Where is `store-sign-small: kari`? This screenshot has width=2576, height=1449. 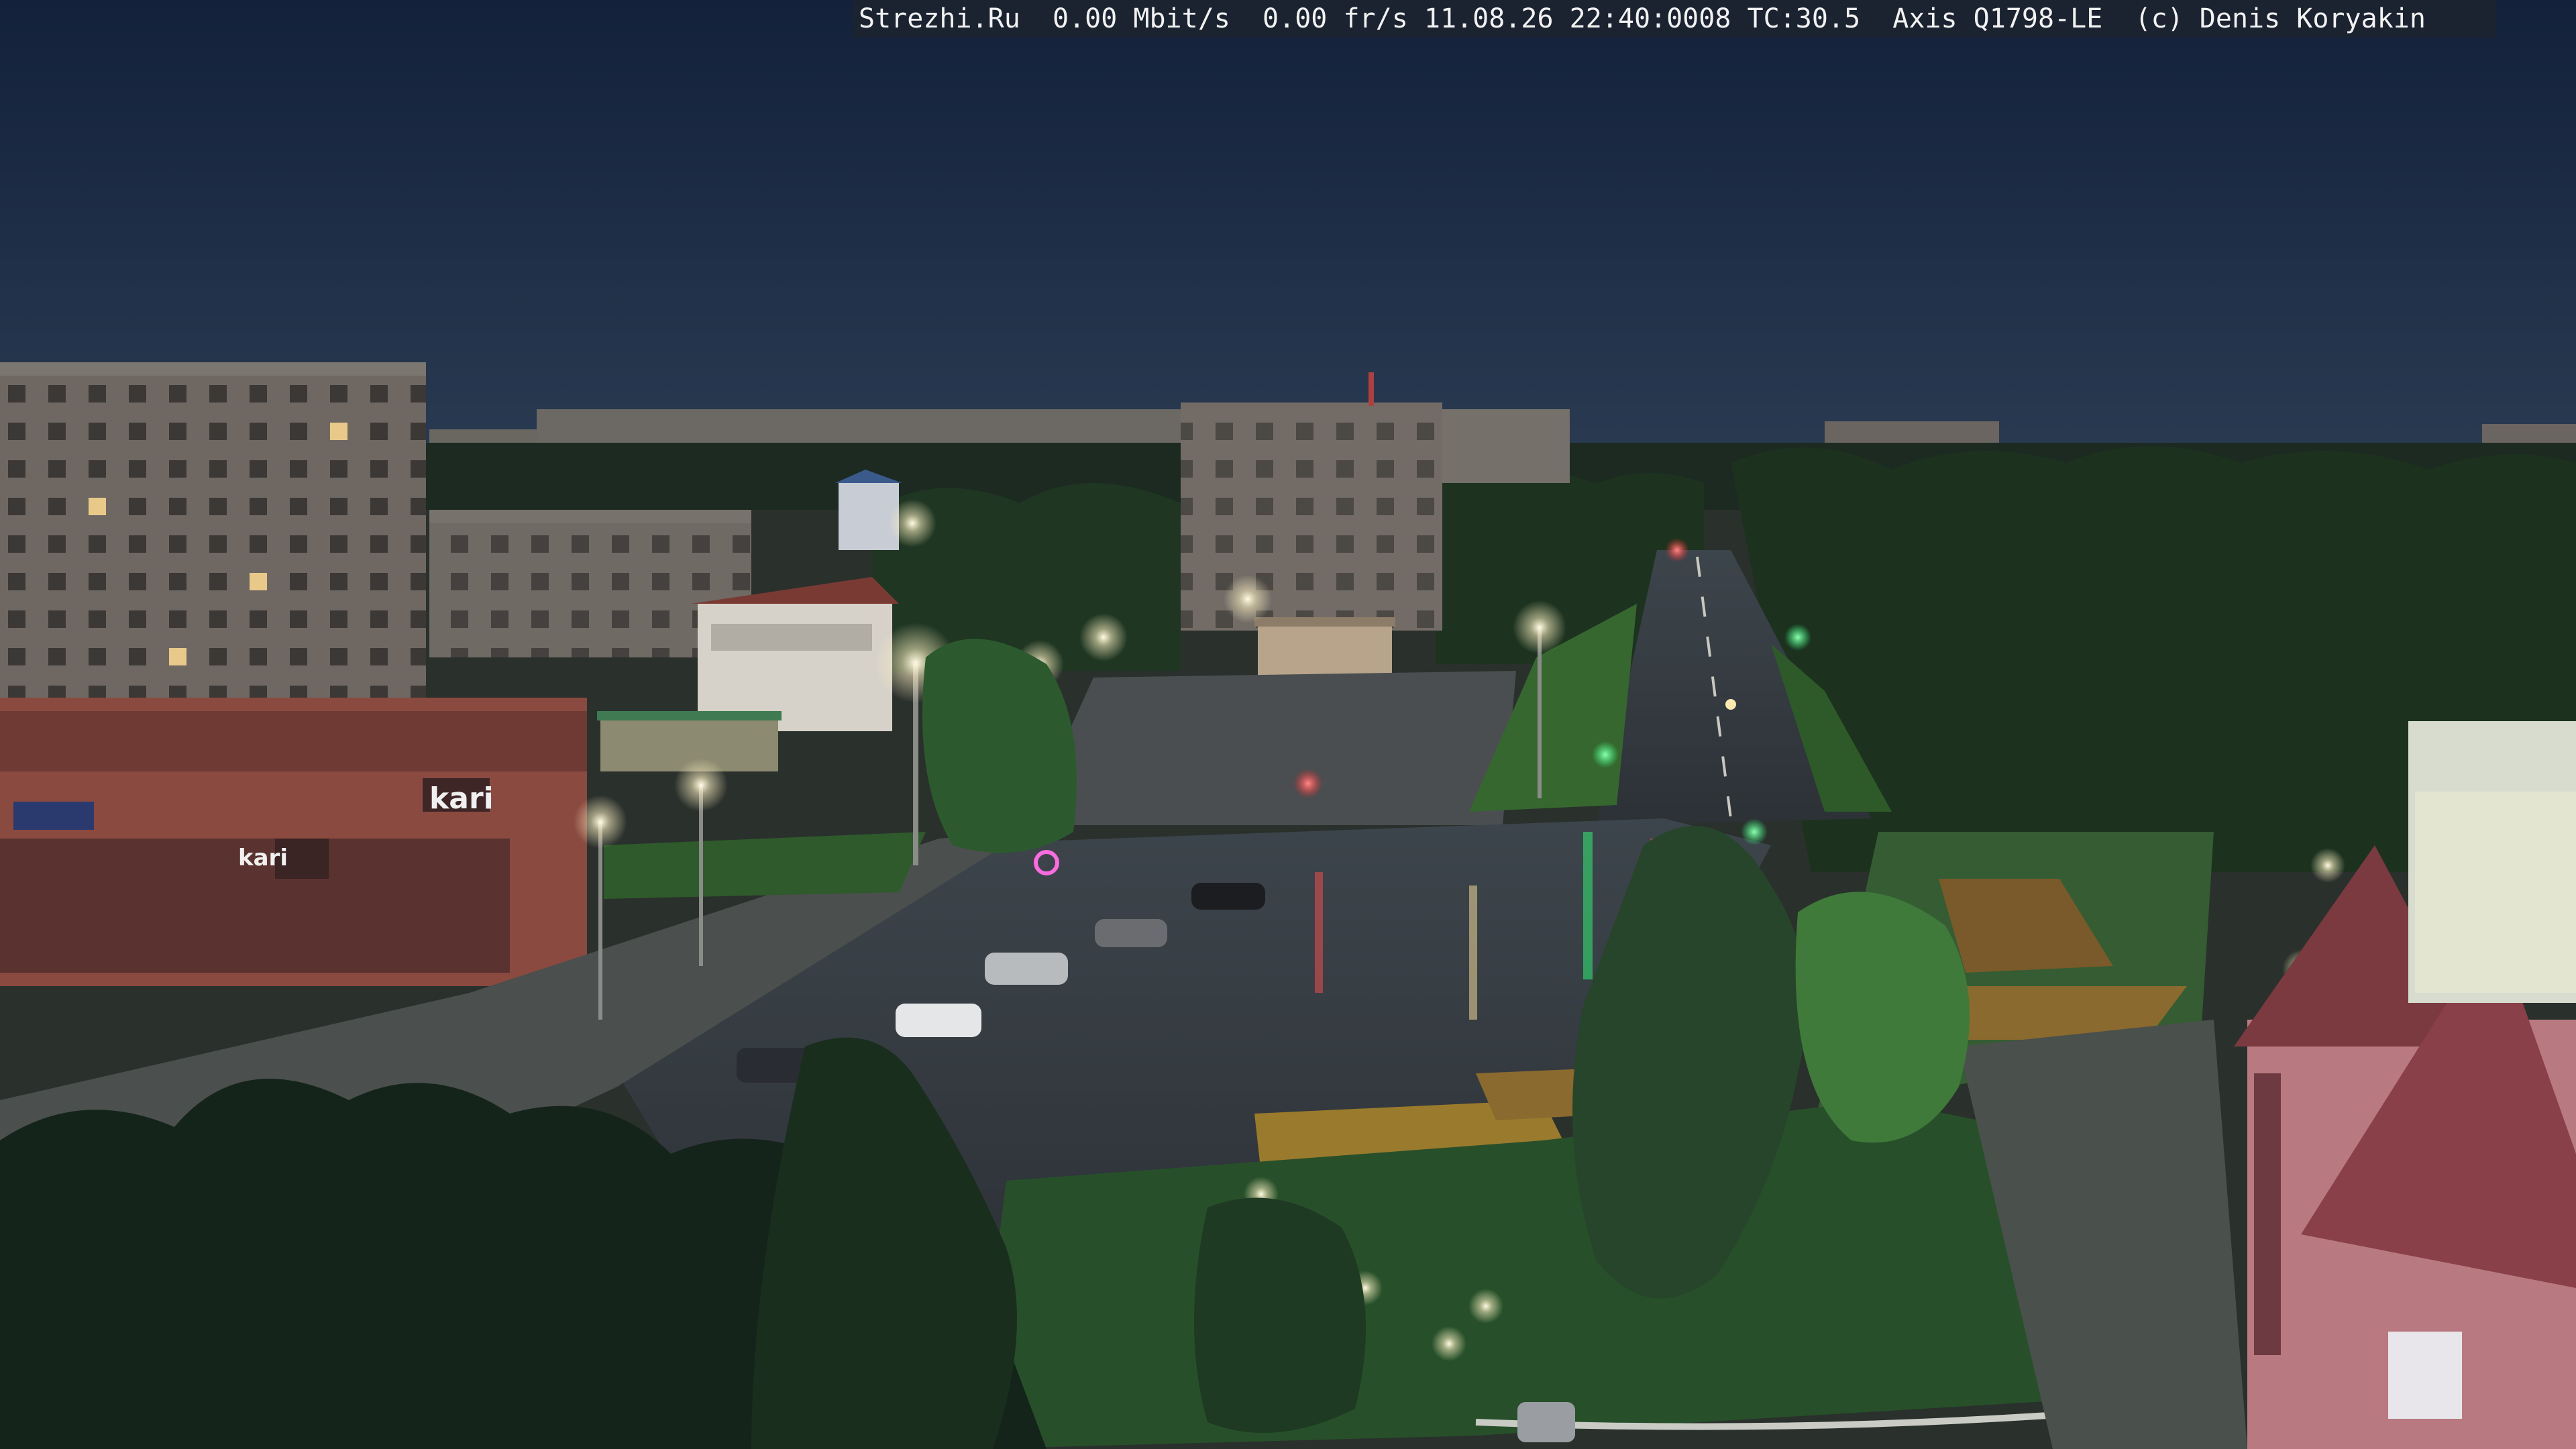
store-sign-small: kari is located at coordinates (263, 858).